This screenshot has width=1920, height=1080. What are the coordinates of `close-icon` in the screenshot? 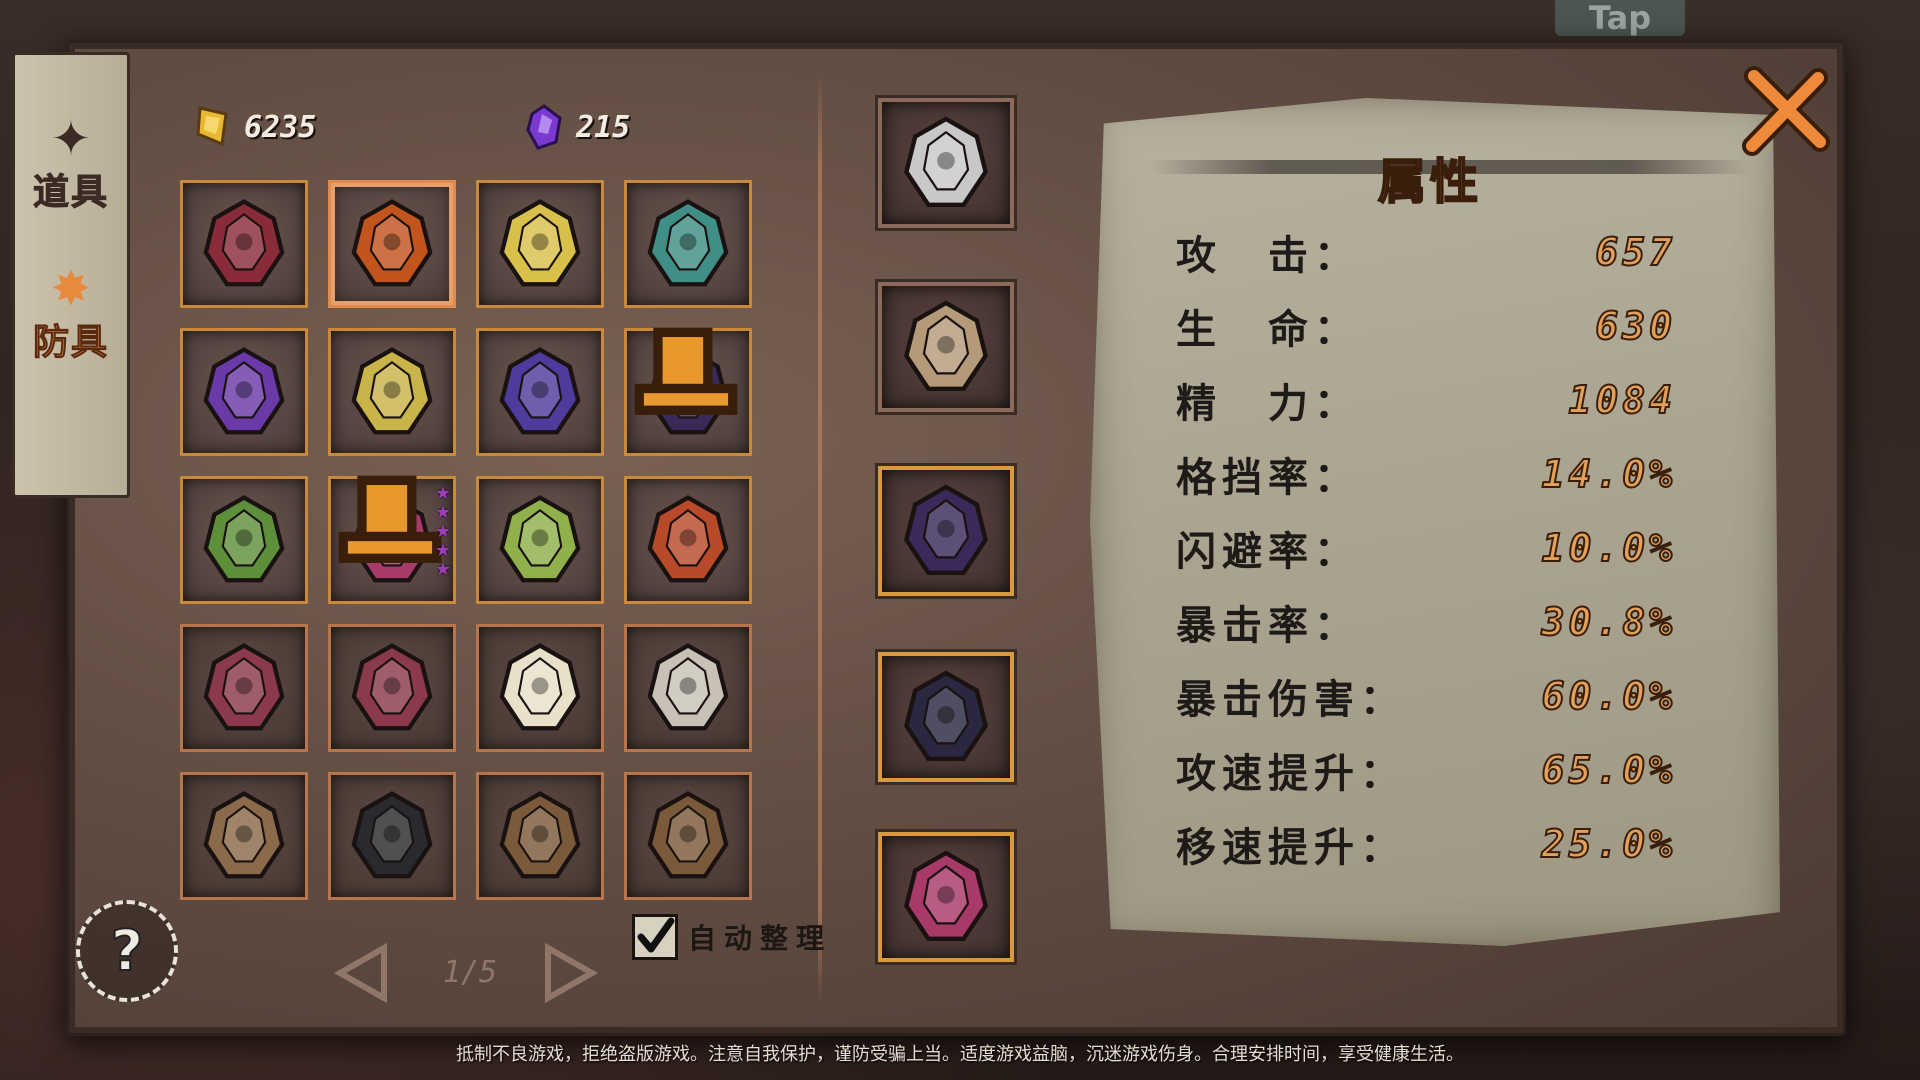 It's located at (1786, 111).